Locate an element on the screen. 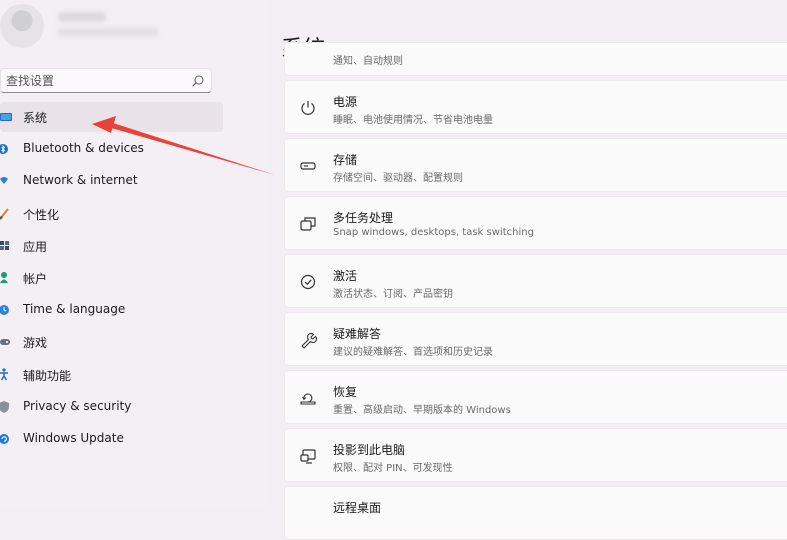 The image size is (787, 540). settings-card-remote-desktop: 远程桌面 is located at coordinates (535, 513).